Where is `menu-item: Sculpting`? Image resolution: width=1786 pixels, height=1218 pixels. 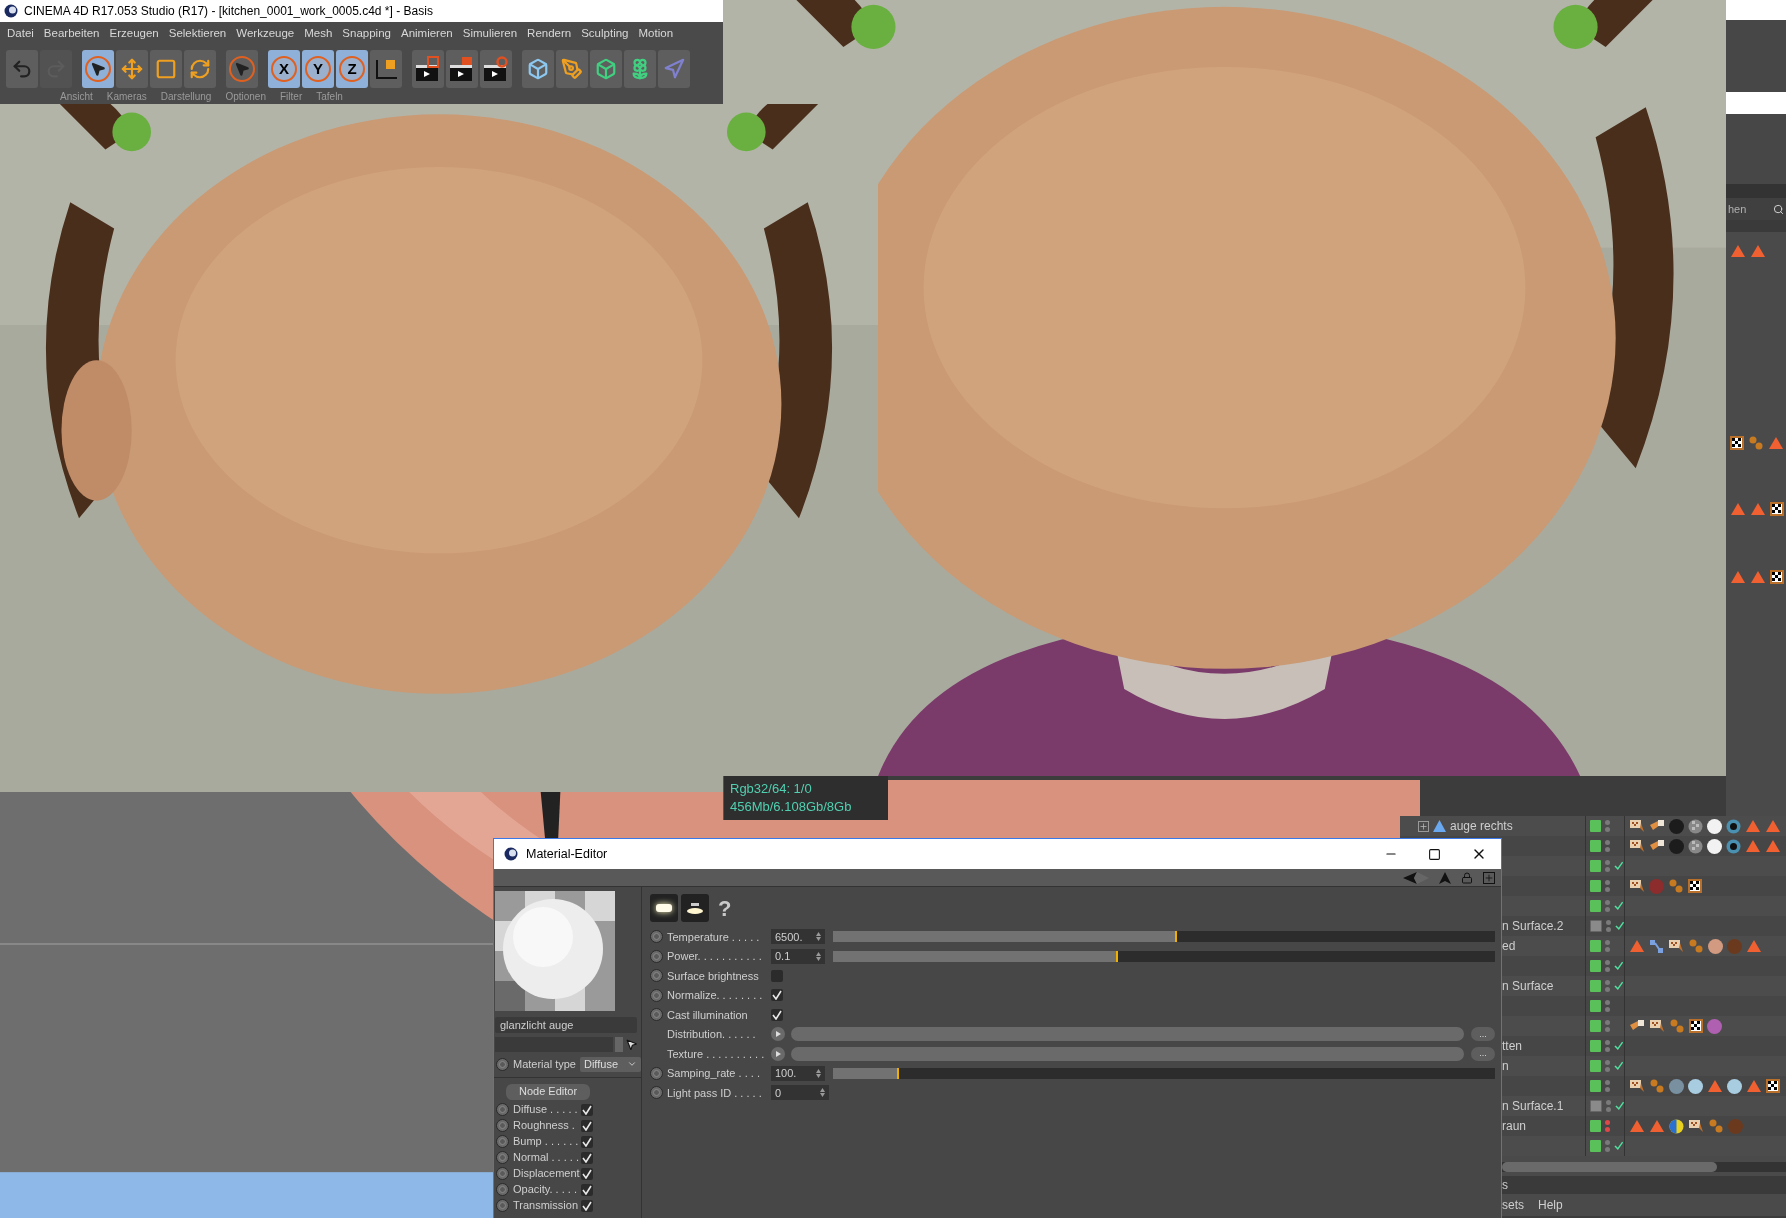 menu-item: Sculpting is located at coordinates (605, 34).